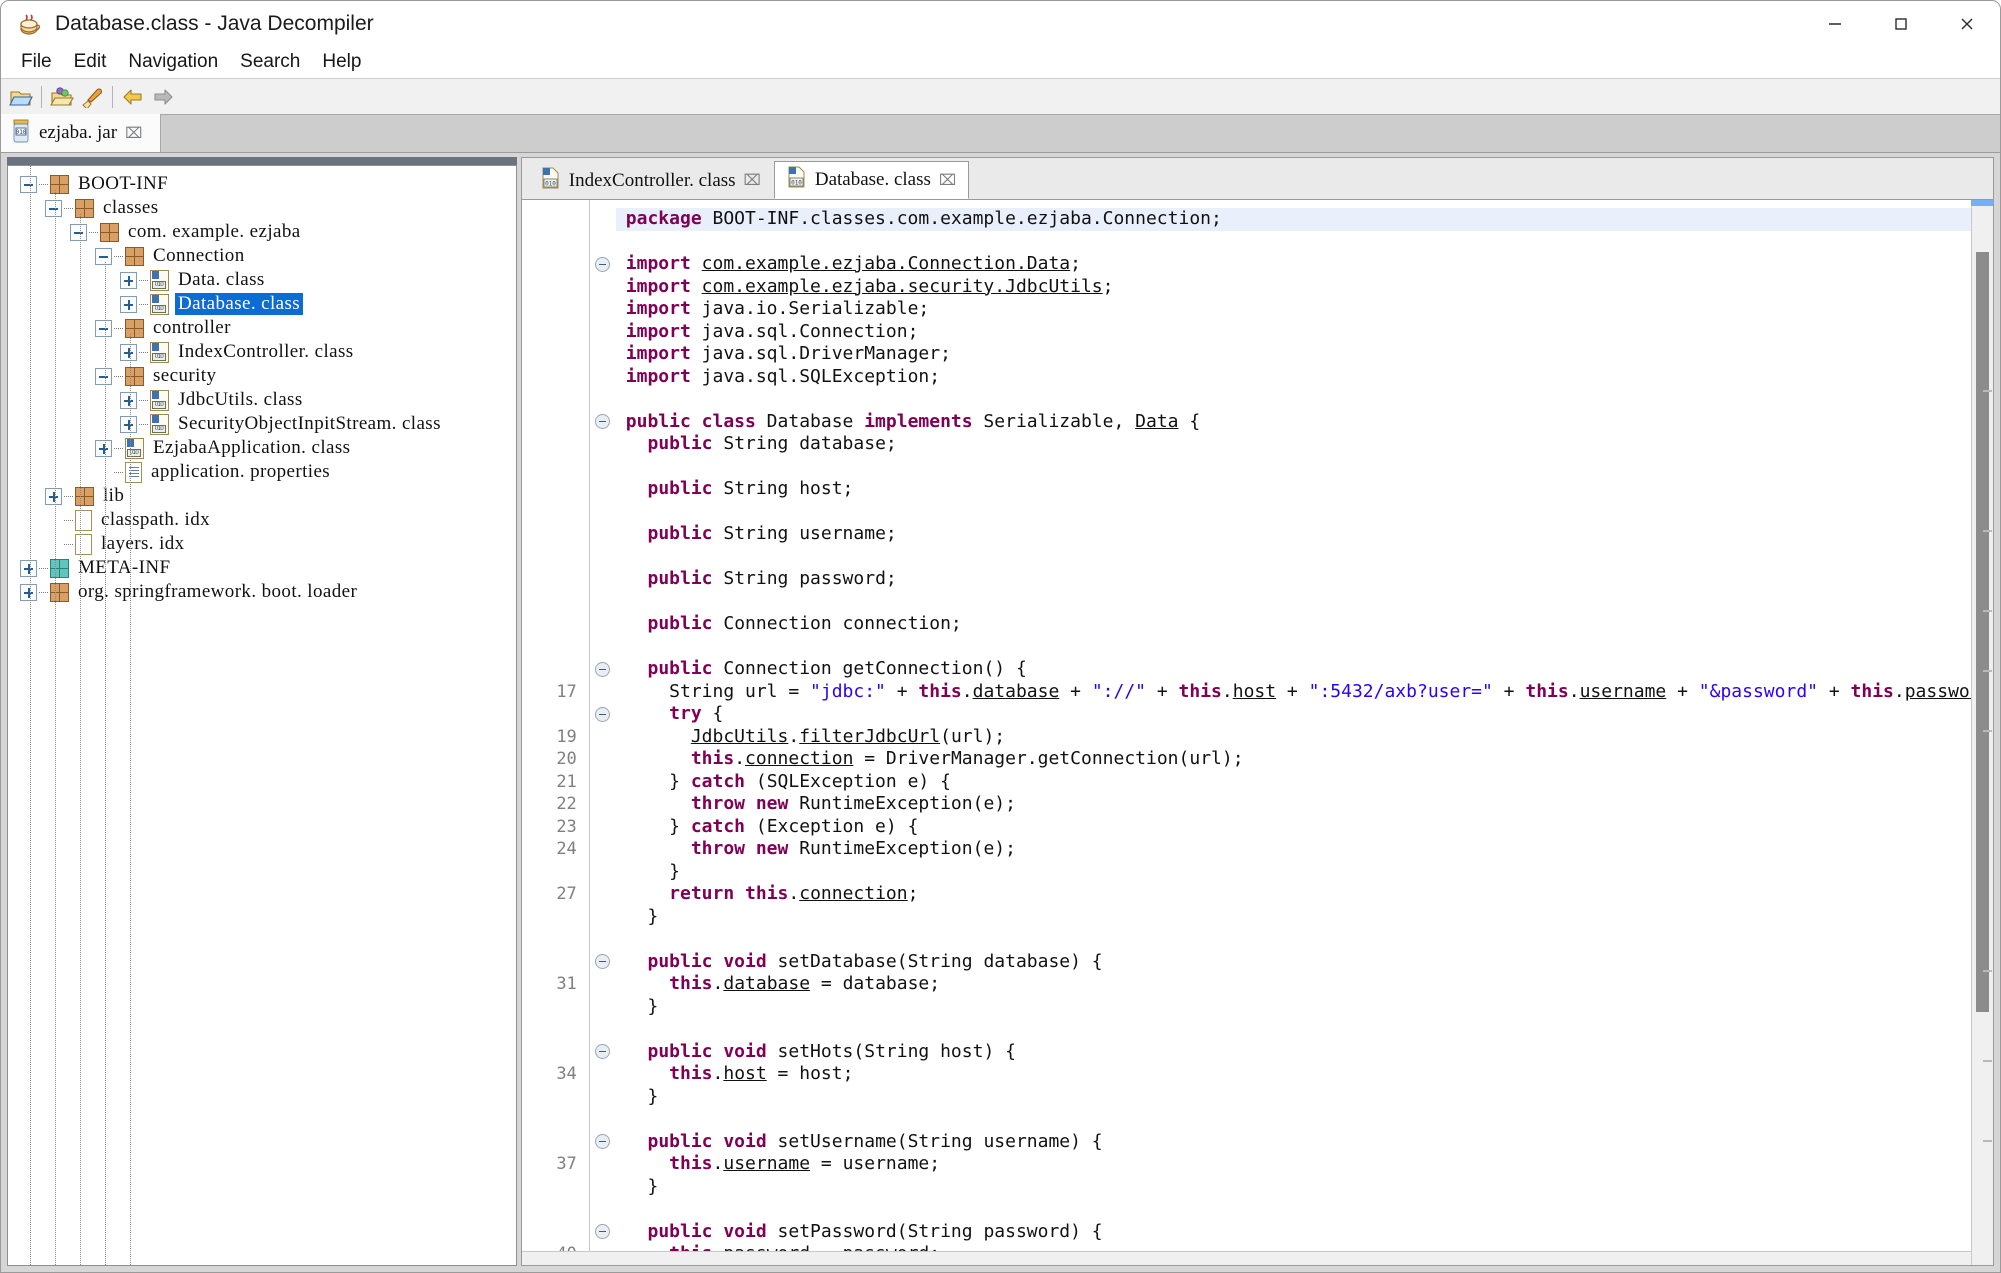 The width and height of the screenshot is (2001, 1273). I want to click on code-line: public String database;, so click(1304, 444).